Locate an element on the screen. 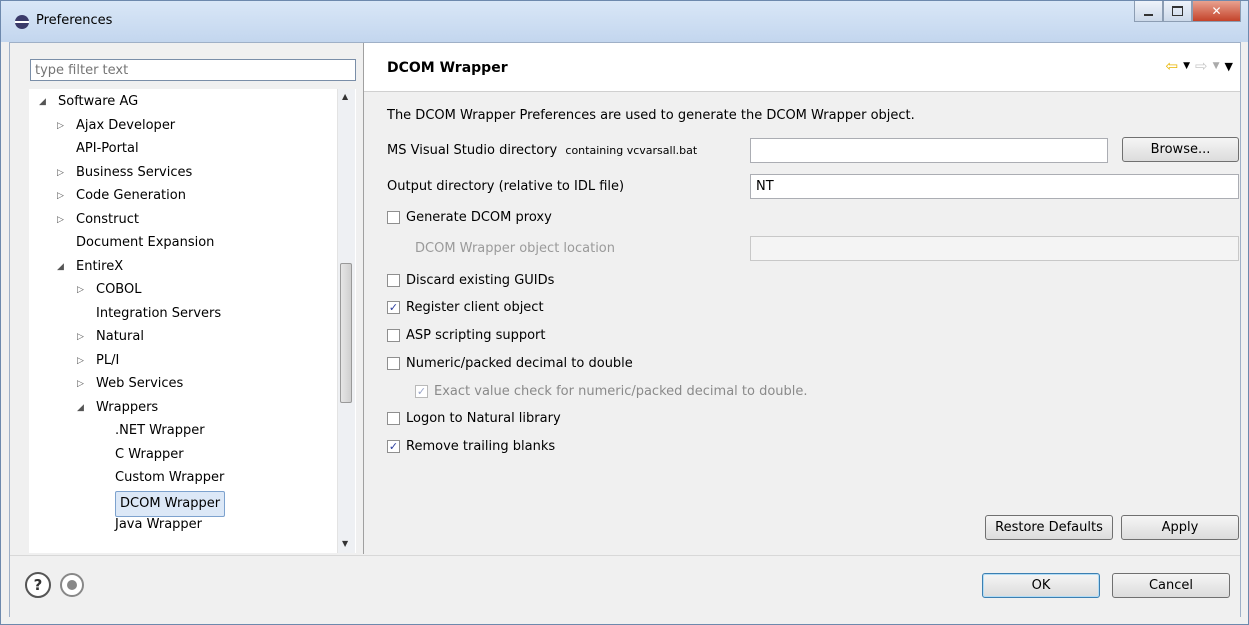  filter-input is located at coordinates (193, 70).